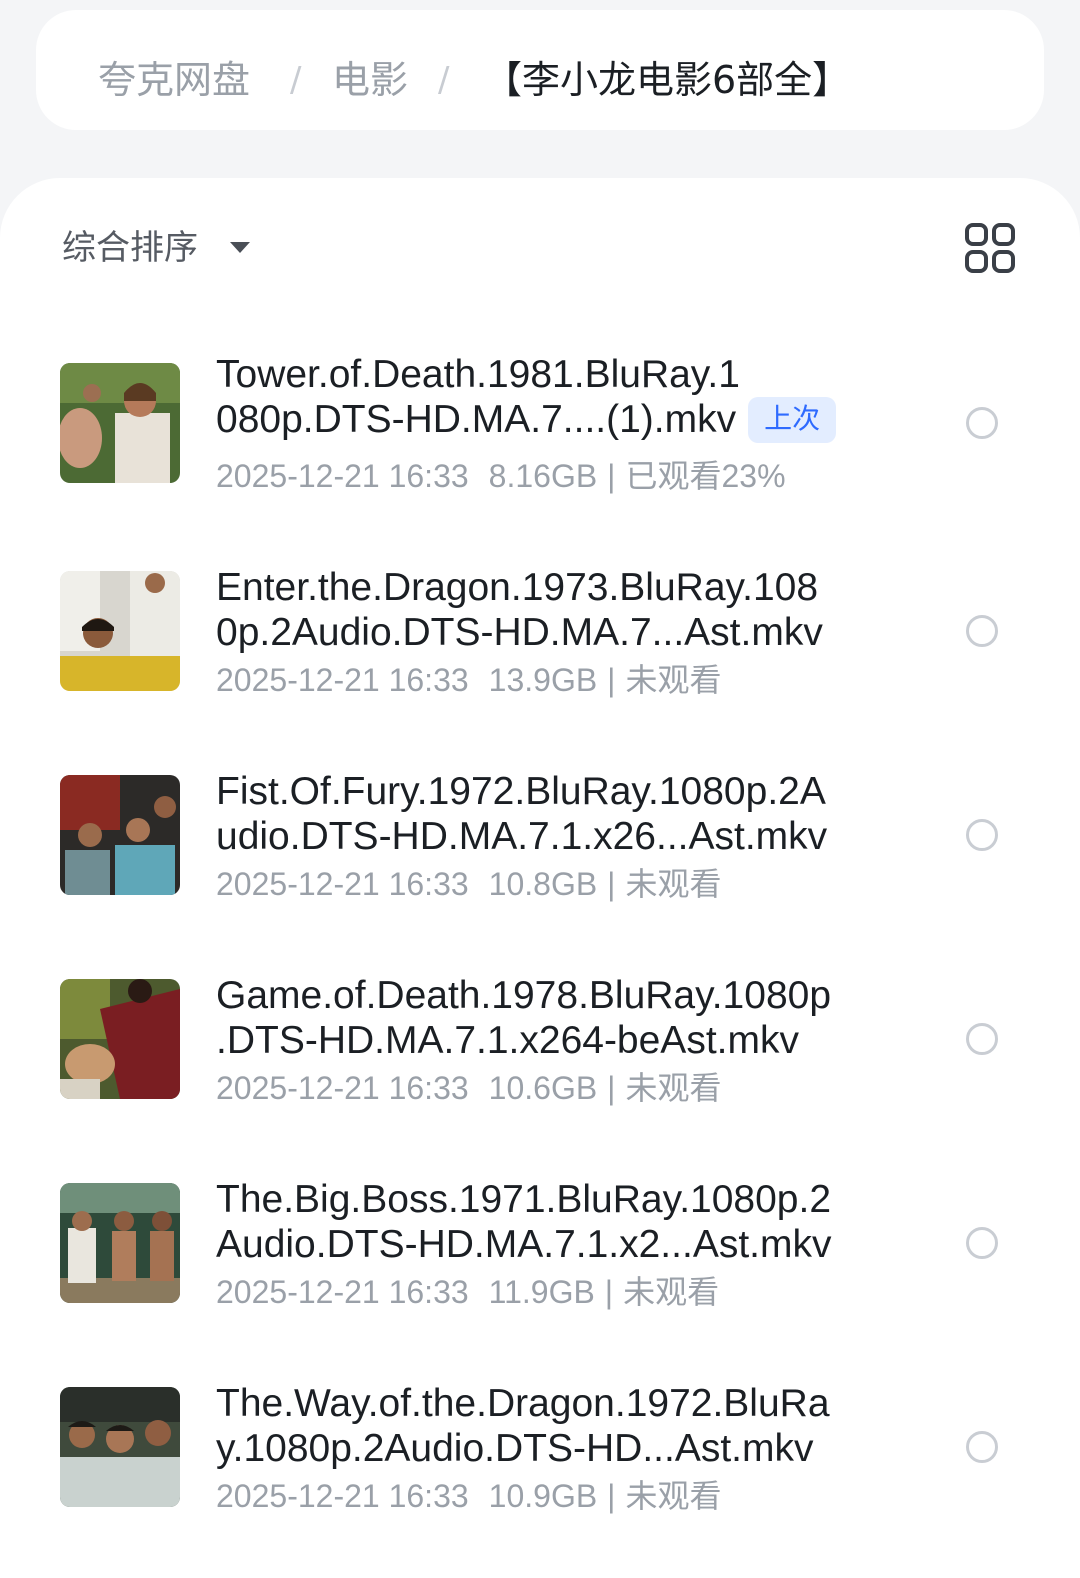  What do you see at coordinates (501, 476) in the screenshot?
I see `file-meta: 2025-12-21 16:33 8.16GB | 已观看23%` at bounding box center [501, 476].